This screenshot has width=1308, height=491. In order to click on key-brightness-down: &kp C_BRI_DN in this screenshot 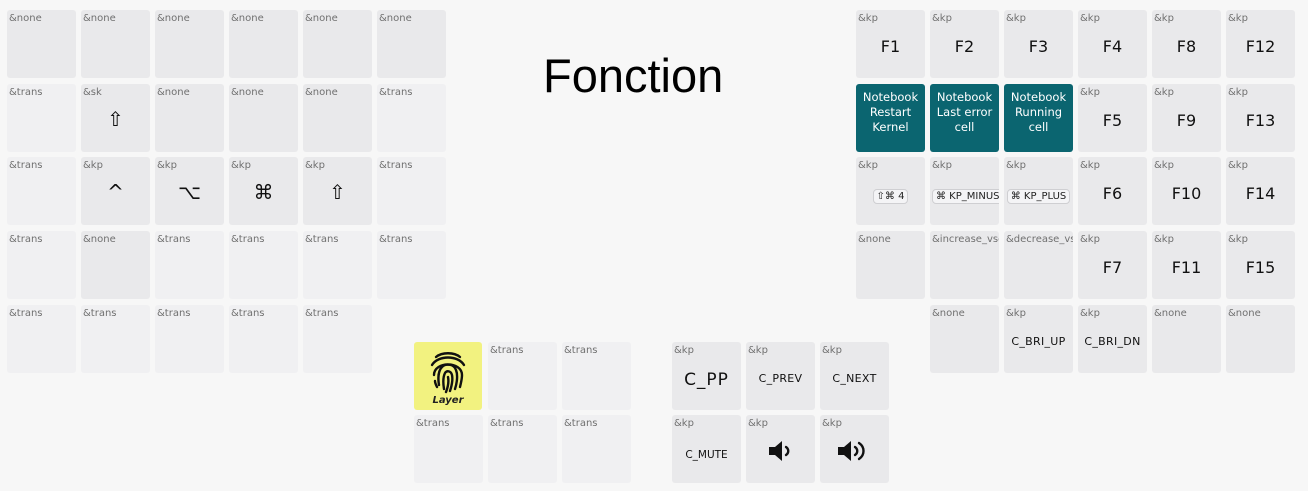, I will do `click(1112, 339)`.